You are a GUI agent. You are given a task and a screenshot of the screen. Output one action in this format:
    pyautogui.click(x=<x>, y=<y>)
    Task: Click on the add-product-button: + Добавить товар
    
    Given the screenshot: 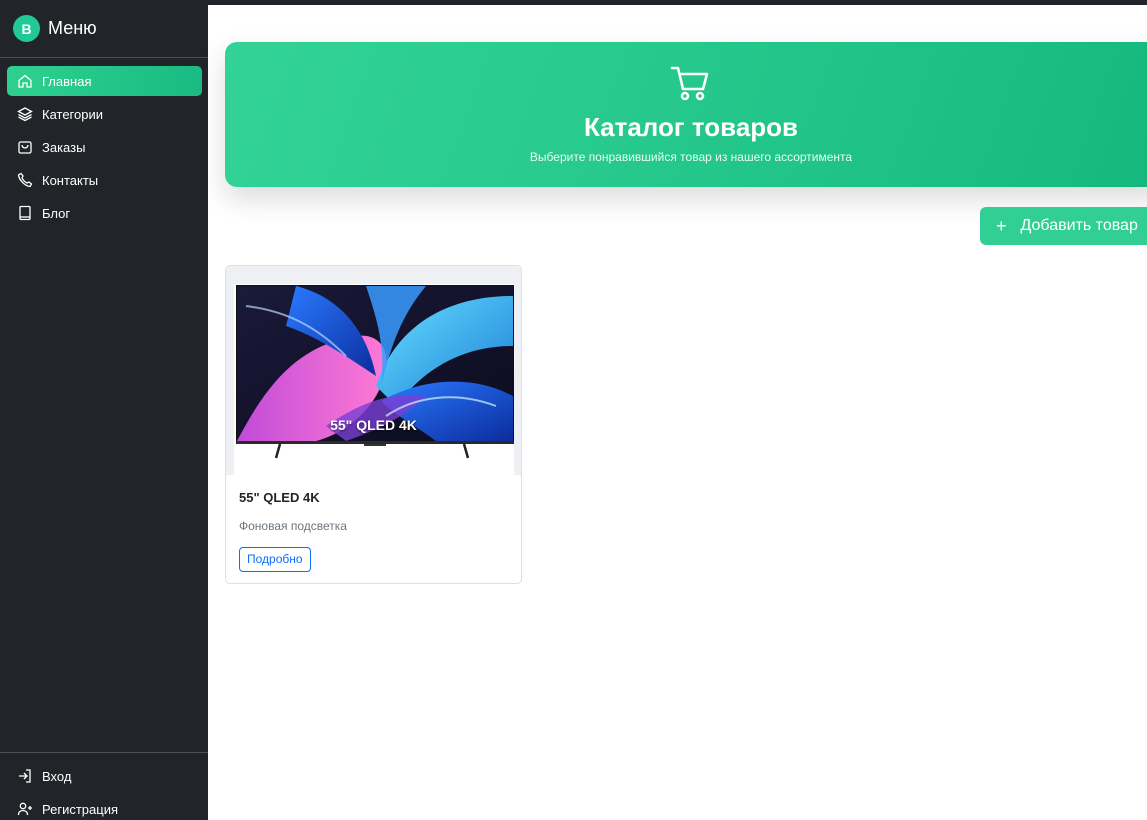 What is the action you would take?
    pyautogui.click(x=1063, y=226)
    